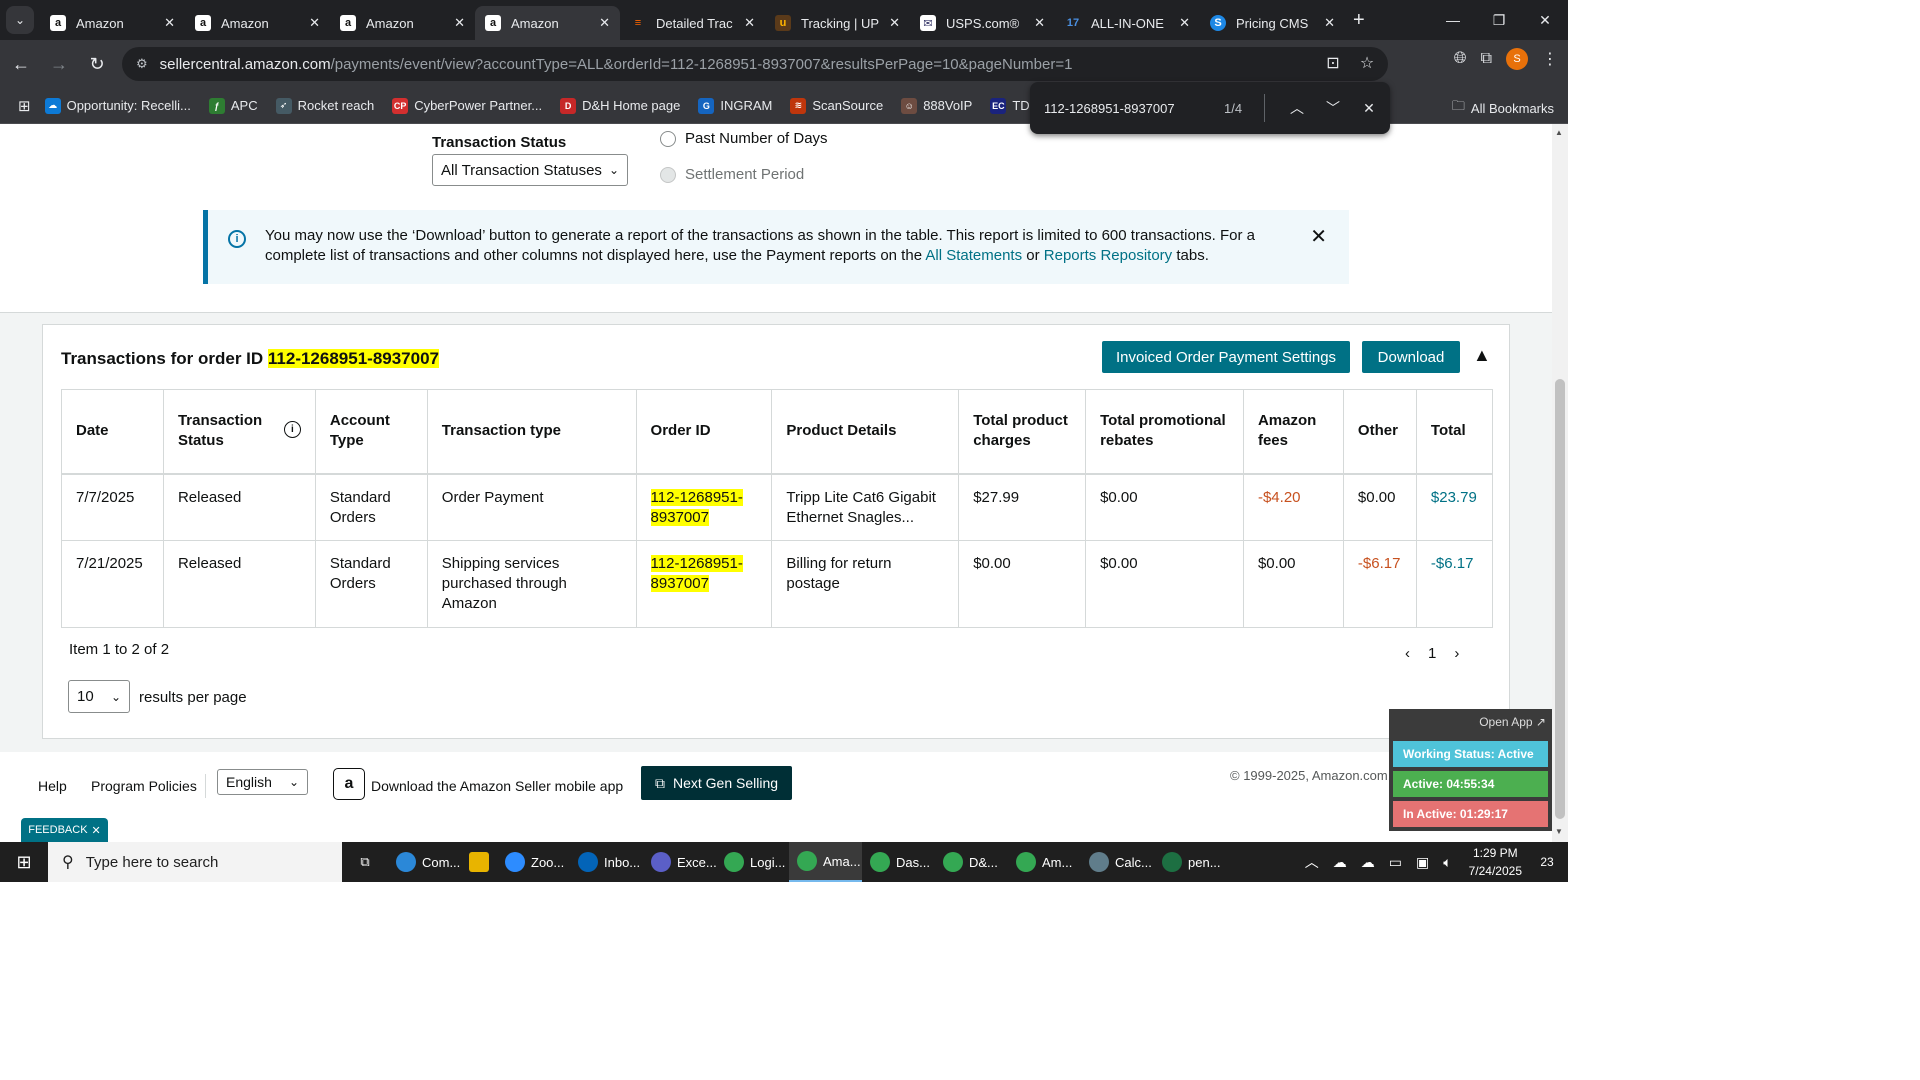 The height and width of the screenshot is (1080, 1920). What do you see at coordinates (1545, 20) in the screenshot?
I see `close-window-icon: ✕` at bounding box center [1545, 20].